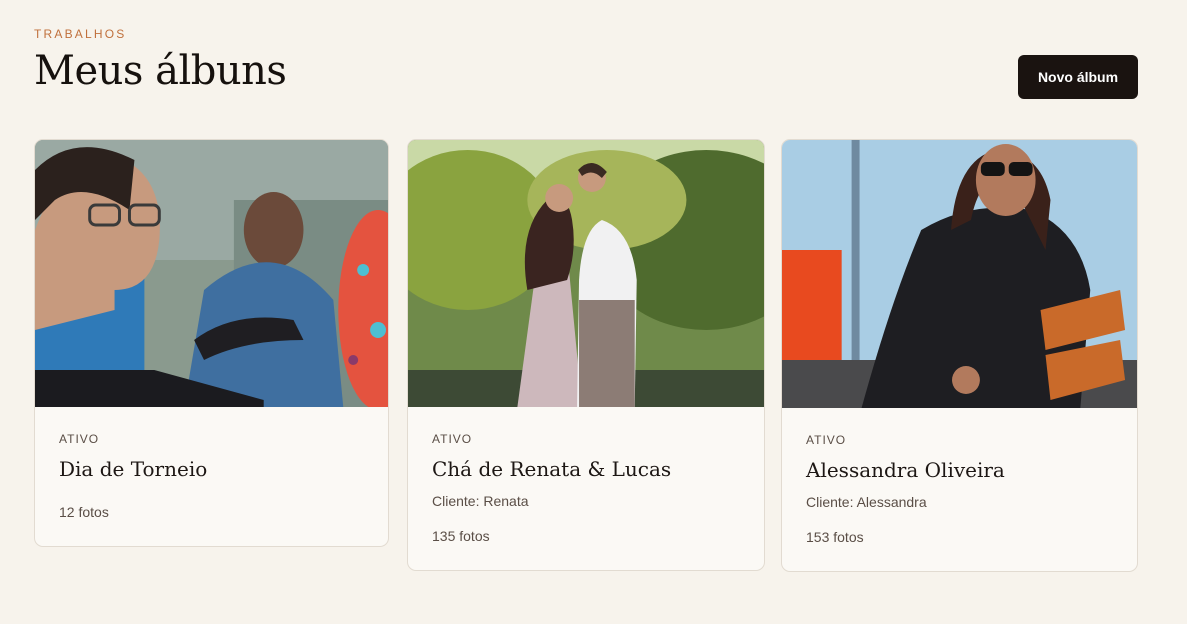  What do you see at coordinates (1078, 77) in the screenshot?
I see `new-album-button: Novo álbum` at bounding box center [1078, 77].